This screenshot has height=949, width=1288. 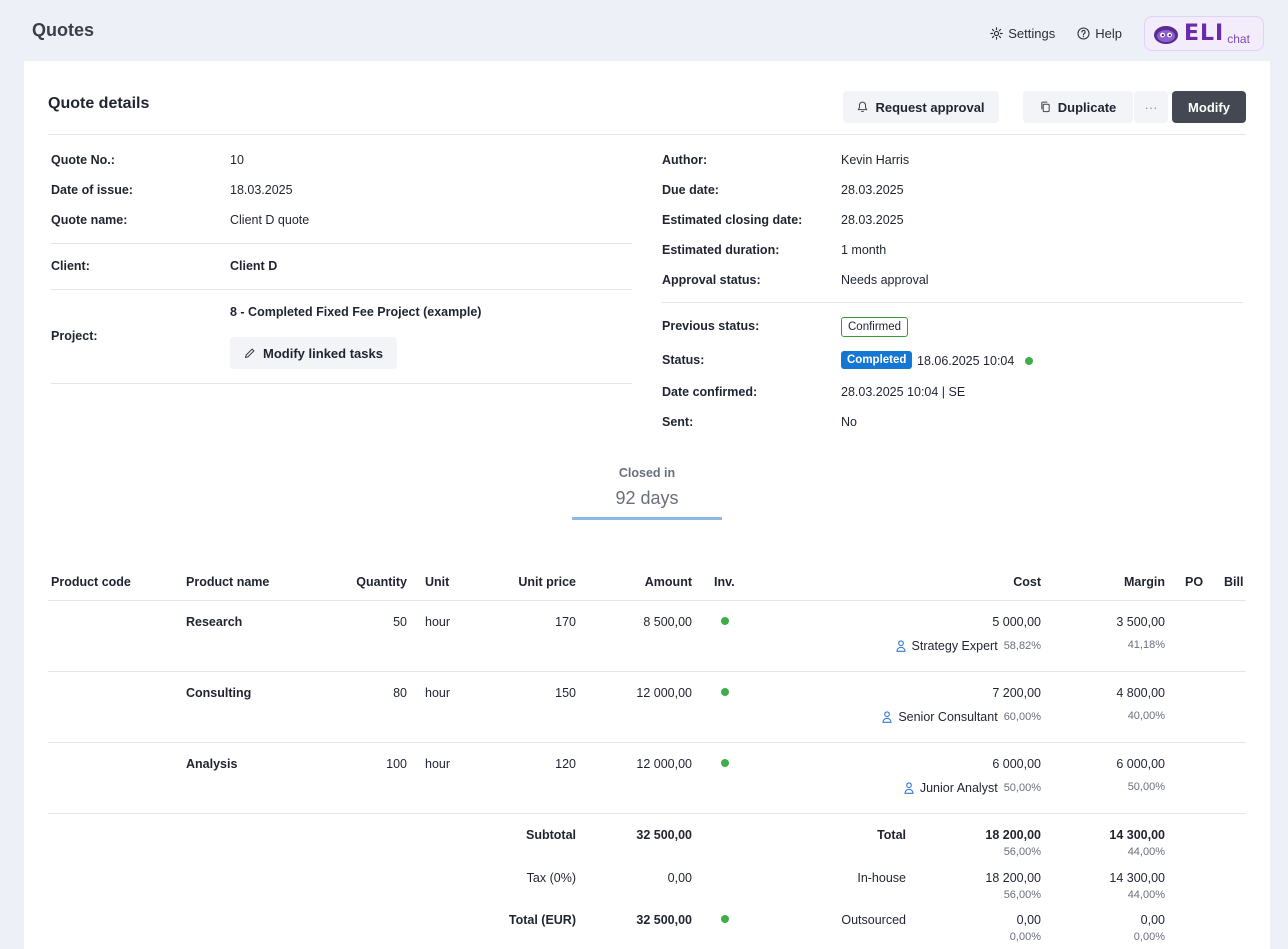 I want to click on settings-link: Settings, so click(x=1022, y=33).